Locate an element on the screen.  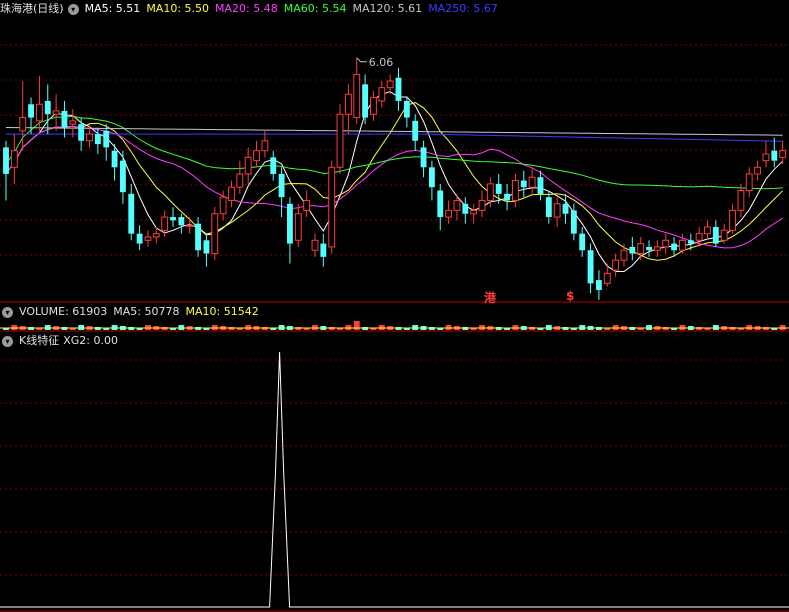
ma250-readout: MA250: 5.67 is located at coordinates (463, 8).